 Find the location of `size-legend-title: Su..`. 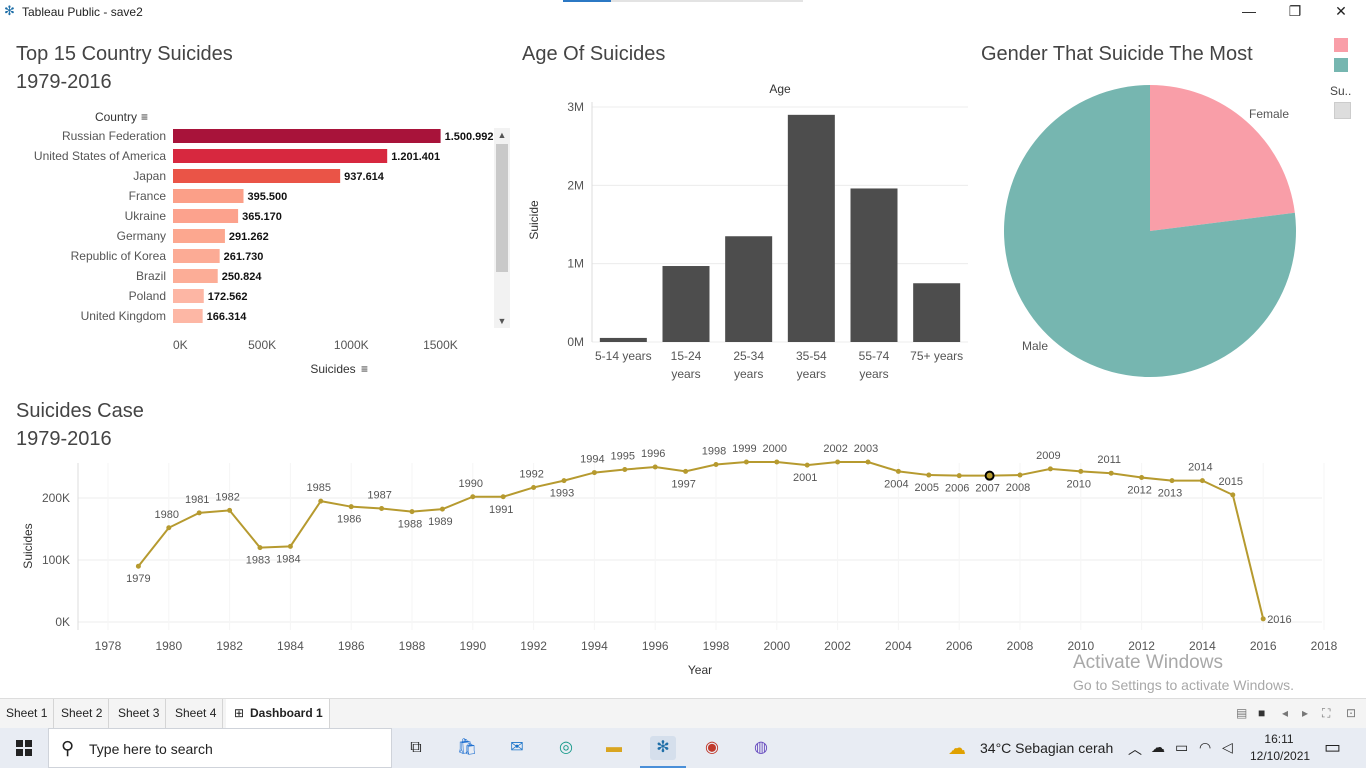

size-legend-title: Su.. is located at coordinates (1341, 91).